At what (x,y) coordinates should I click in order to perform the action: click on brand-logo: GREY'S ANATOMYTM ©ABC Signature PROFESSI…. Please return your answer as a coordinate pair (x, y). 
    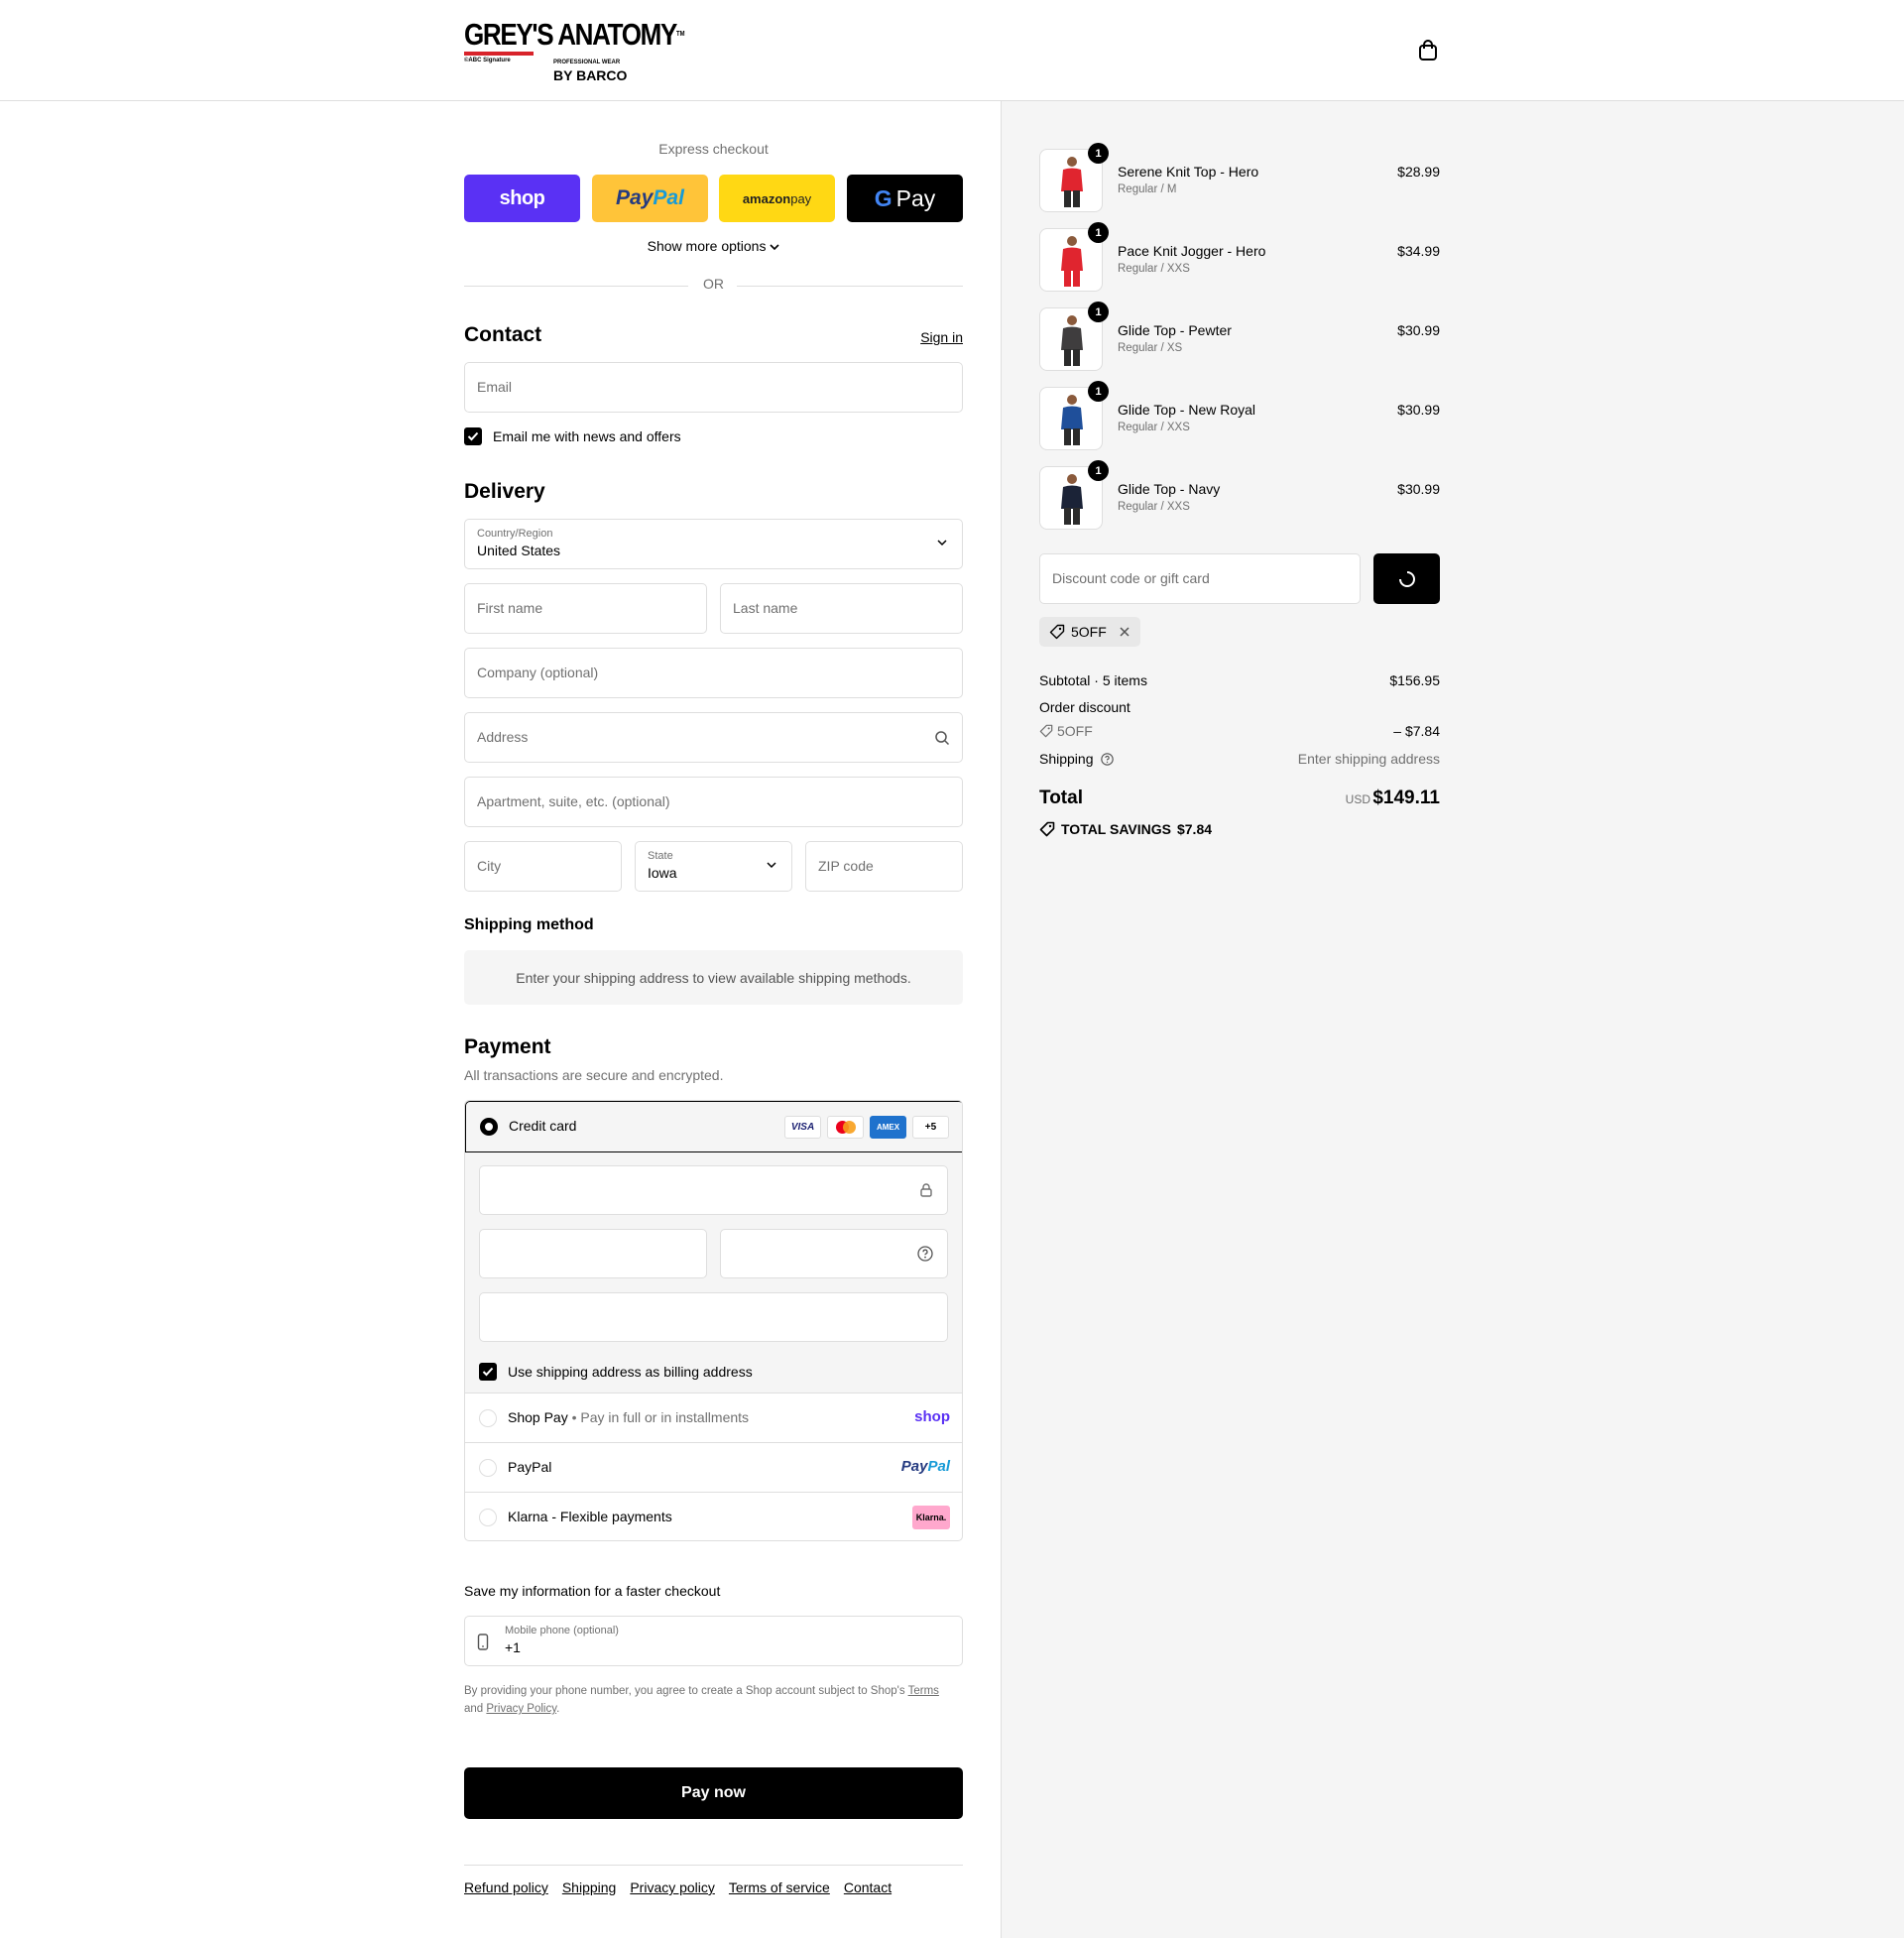
    Looking at the image, I should click on (574, 51).